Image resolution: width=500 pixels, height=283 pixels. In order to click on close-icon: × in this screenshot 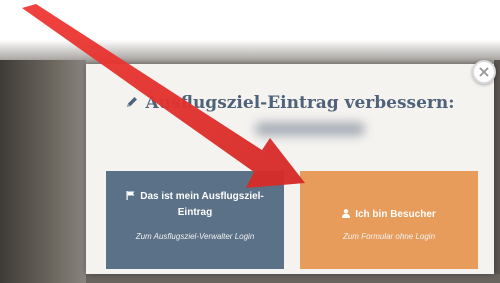, I will do `click(484, 72)`.